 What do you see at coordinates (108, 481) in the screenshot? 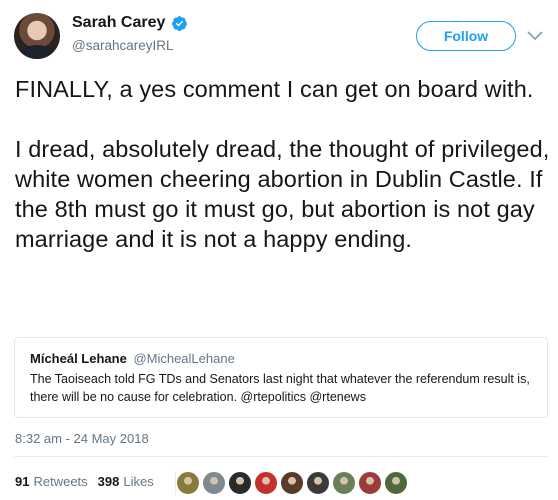
I see `likes-count: 398` at bounding box center [108, 481].